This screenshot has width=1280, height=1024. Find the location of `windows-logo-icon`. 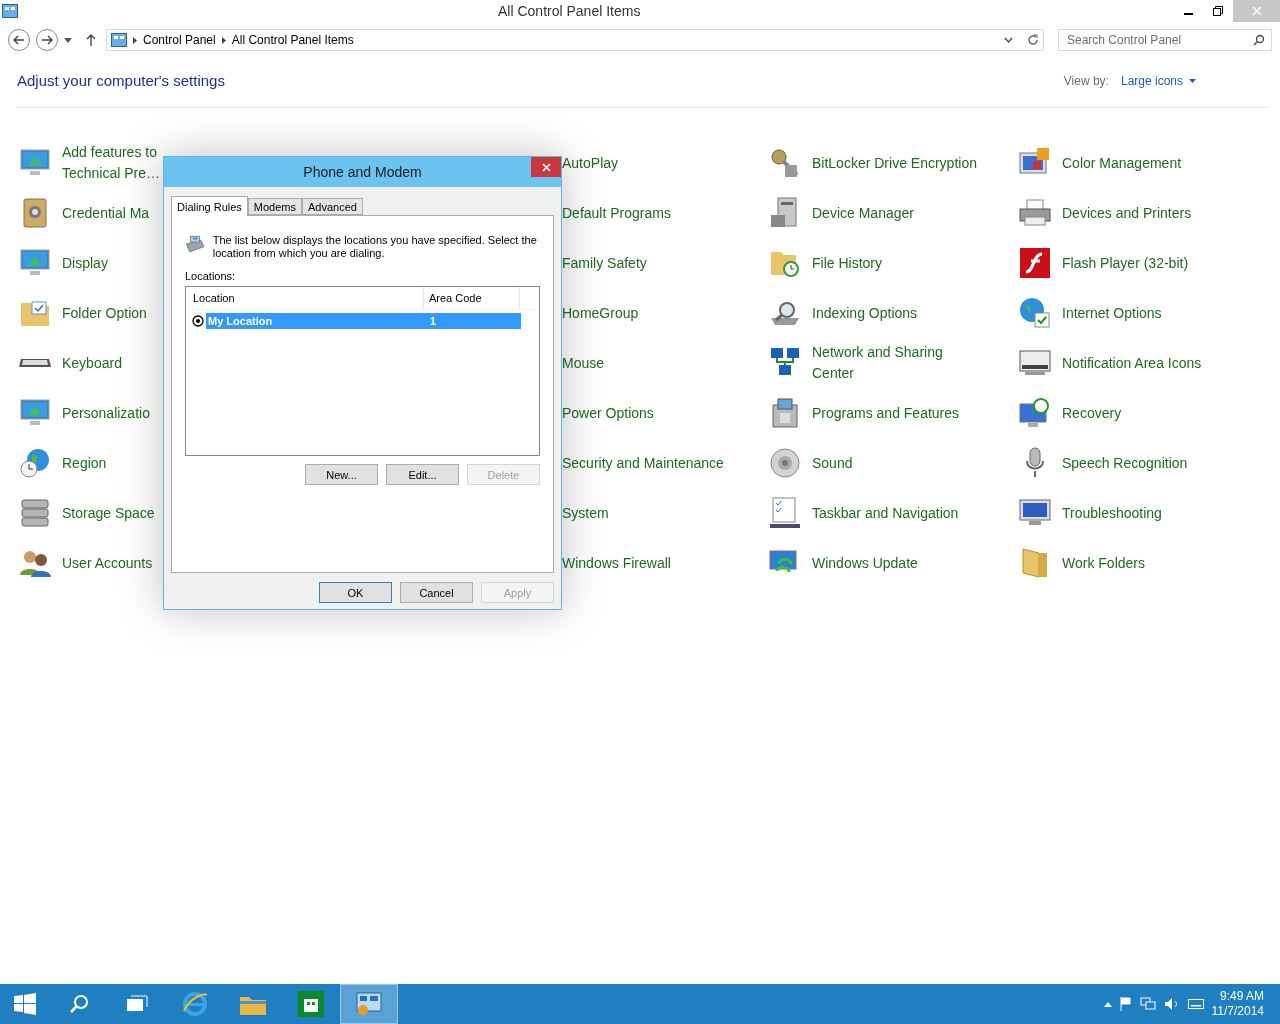

windows-logo-icon is located at coordinates (25, 1004).